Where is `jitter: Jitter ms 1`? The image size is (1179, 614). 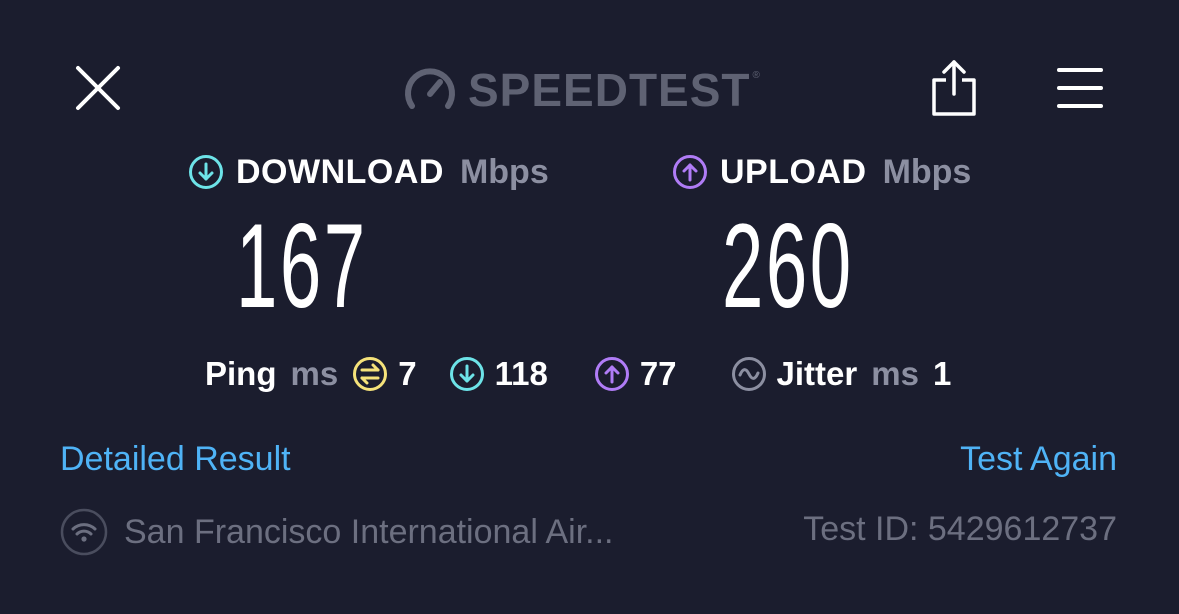
jitter: Jitter ms 1 is located at coordinates (841, 374).